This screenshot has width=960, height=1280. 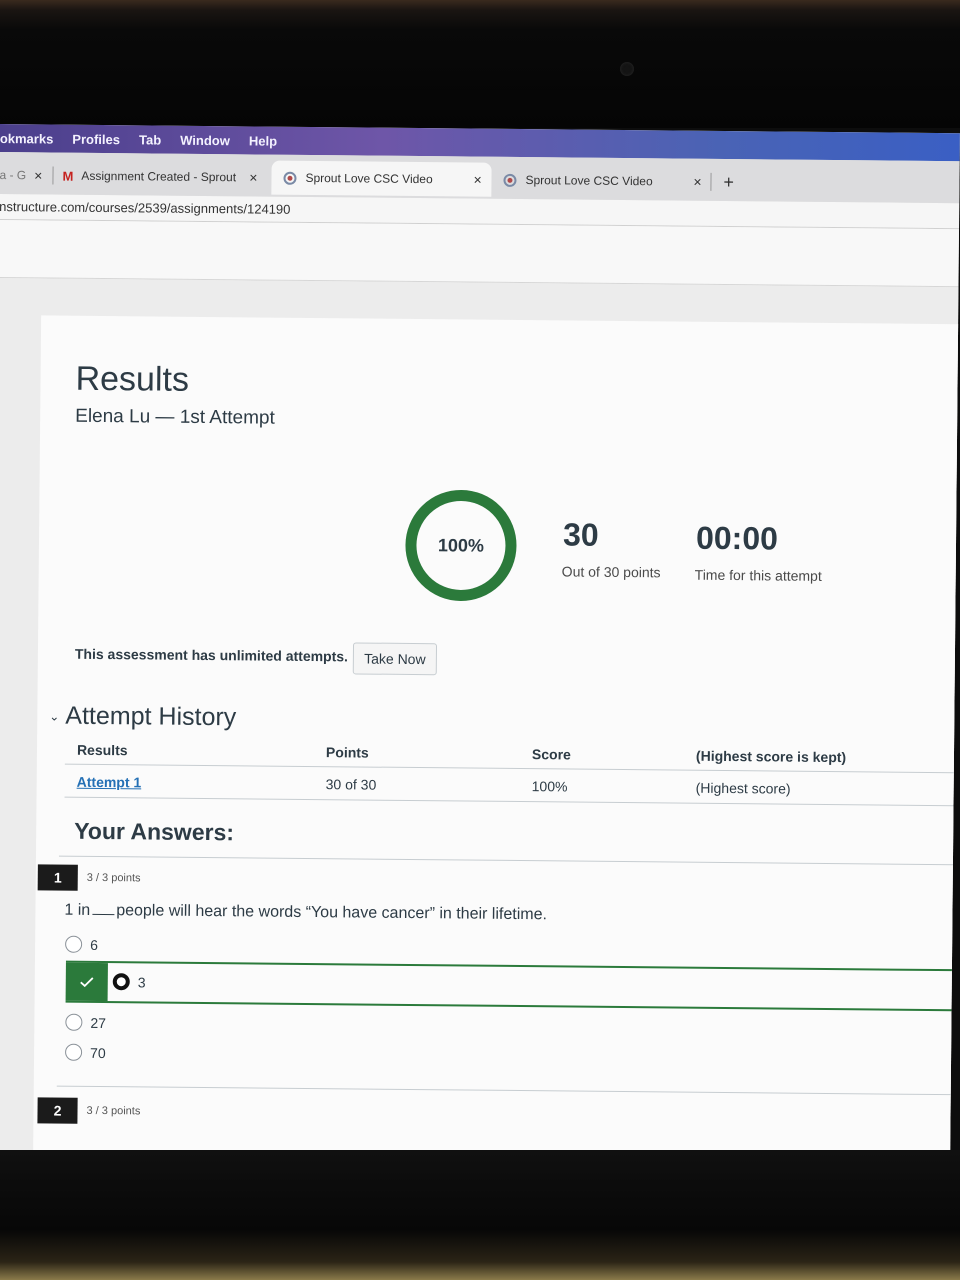 I want to click on attempt-subtitle: Elena Lu — 1st Attempt, so click(x=175, y=417).